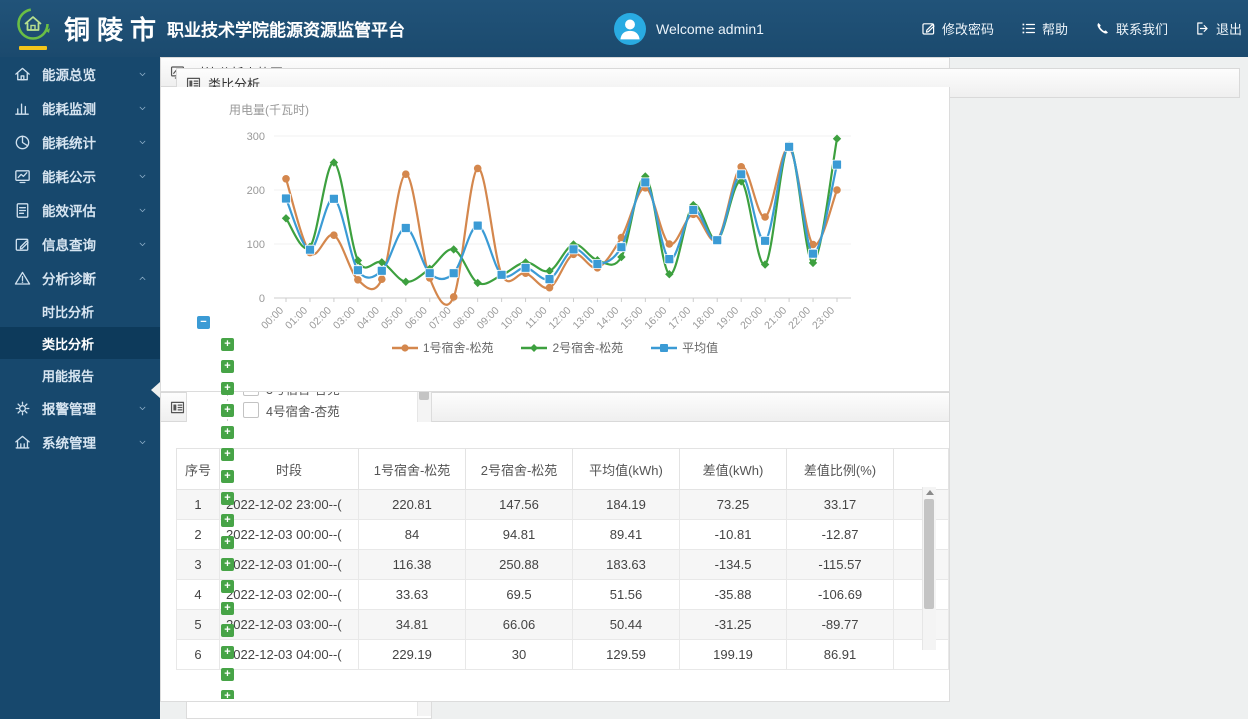  What do you see at coordinates (80, 311) in the screenshot?
I see `sidebar-subitem-time-compare-analysis: 时比分析` at bounding box center [80, 311].